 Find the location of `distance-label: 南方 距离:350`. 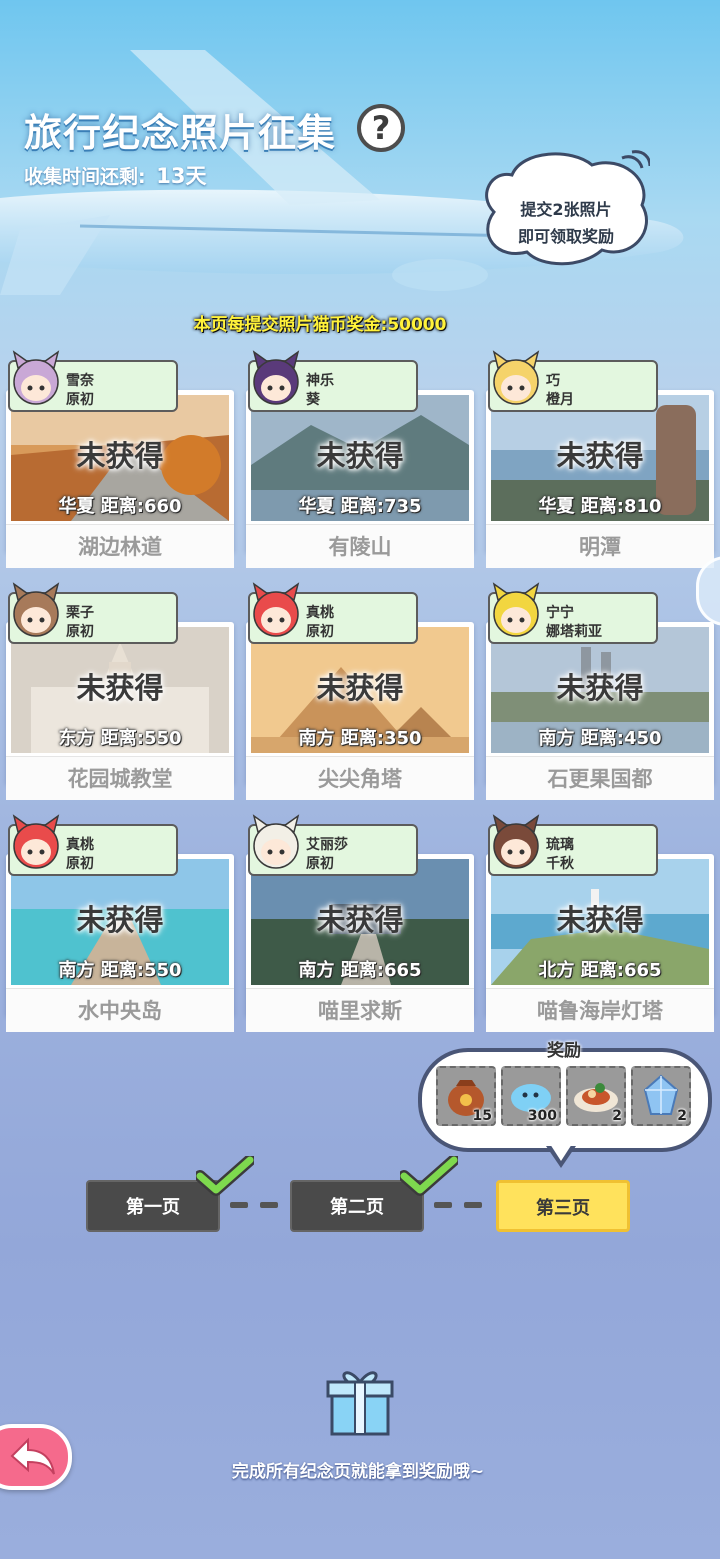

distance-label: 南方 距离:350 is located at coordinates (360, 737).